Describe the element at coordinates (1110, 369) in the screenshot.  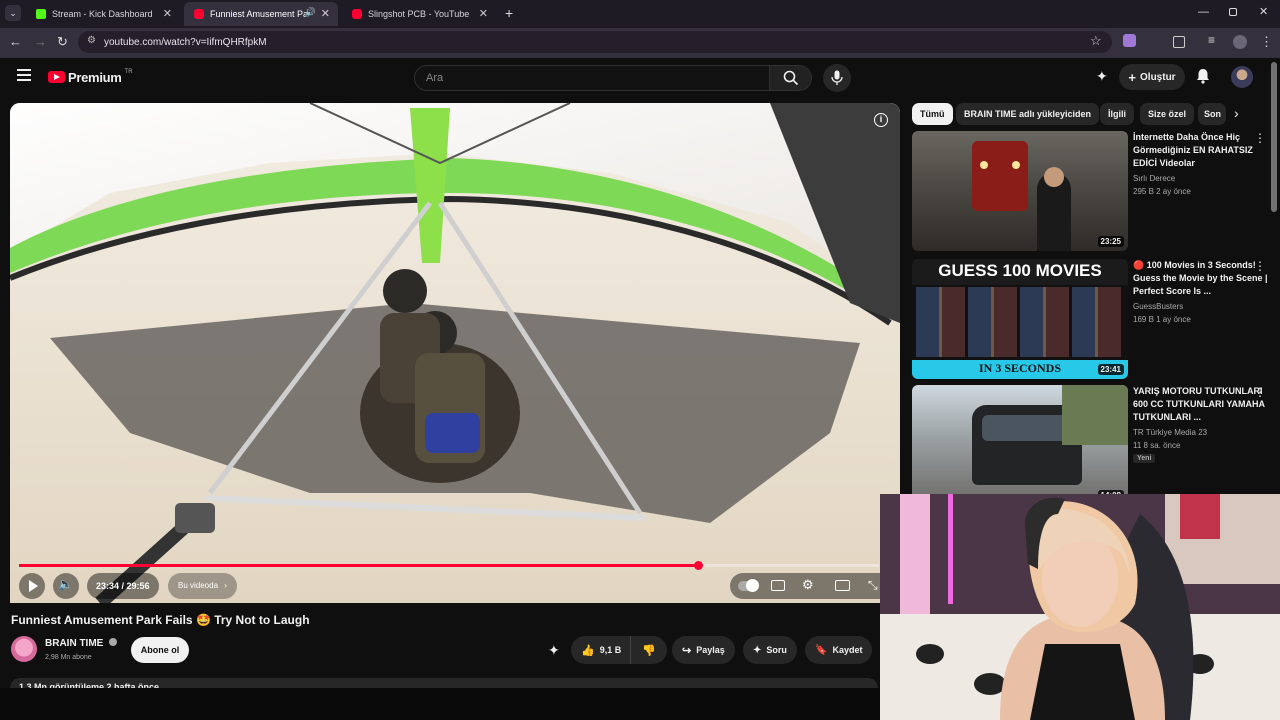
I see `video-duration: 23:41` at that location.